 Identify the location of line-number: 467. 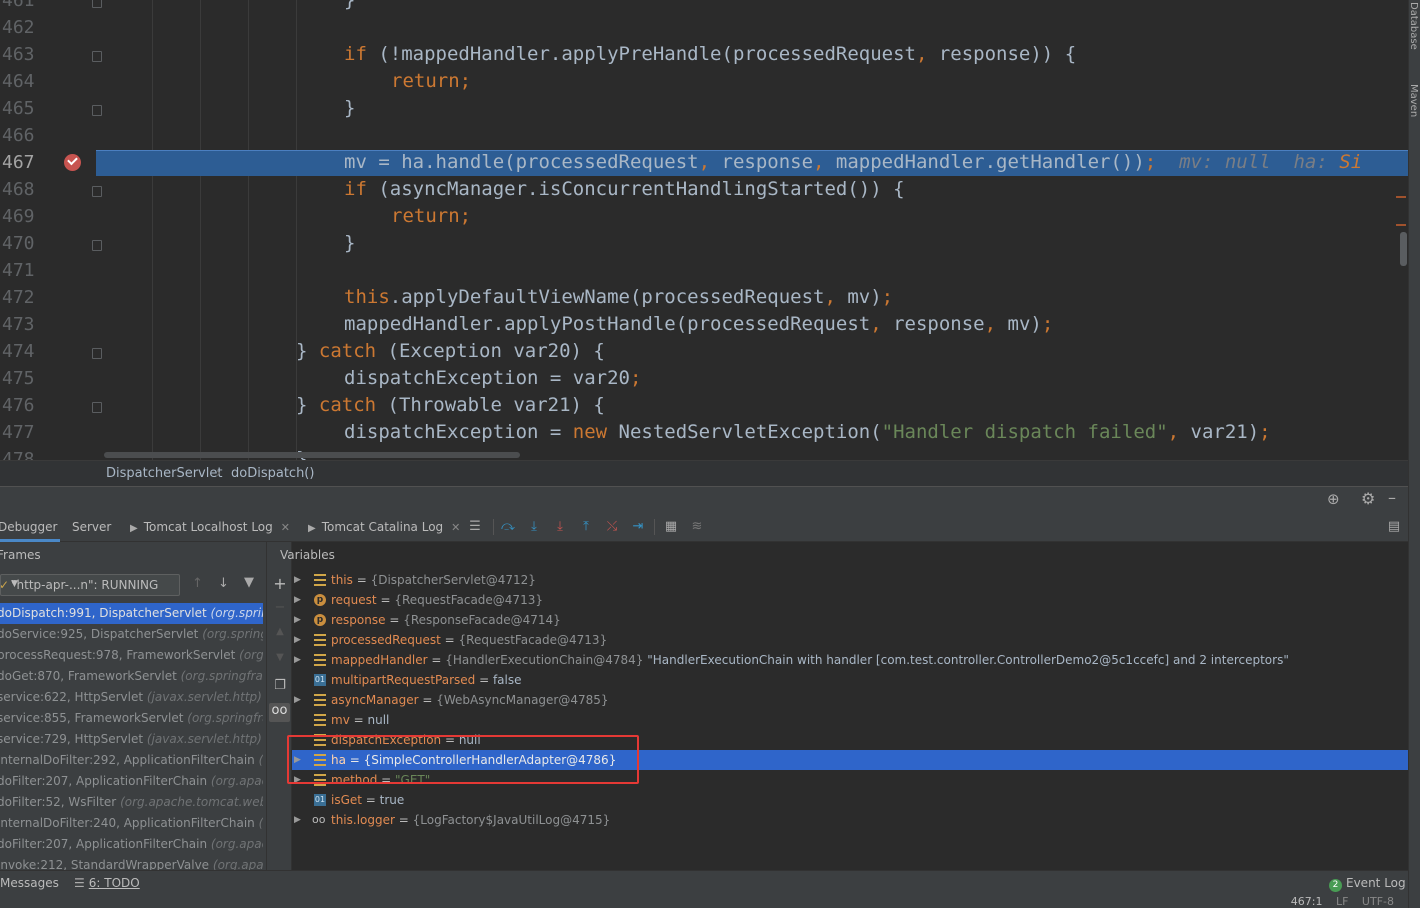
(22, 162).